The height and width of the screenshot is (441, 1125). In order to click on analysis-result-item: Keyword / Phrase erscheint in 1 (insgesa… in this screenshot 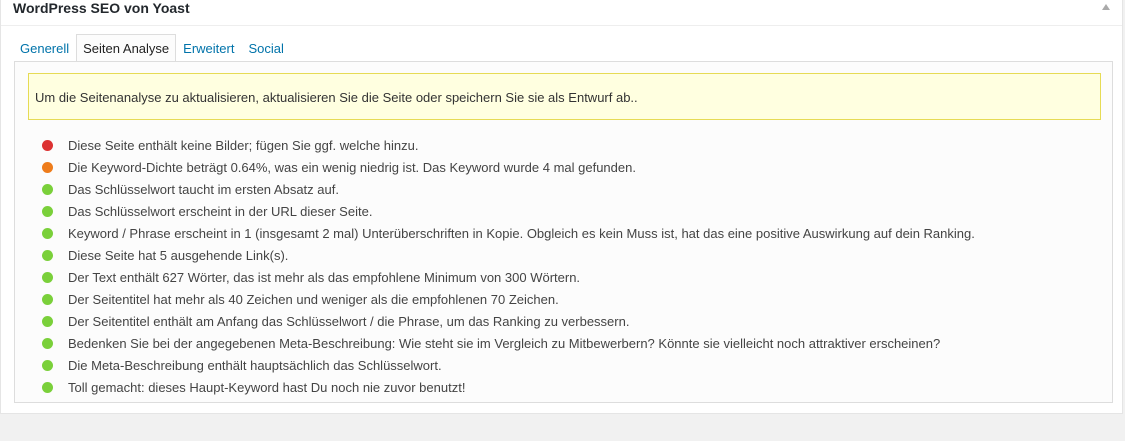, I will do `click(508, 233)`.